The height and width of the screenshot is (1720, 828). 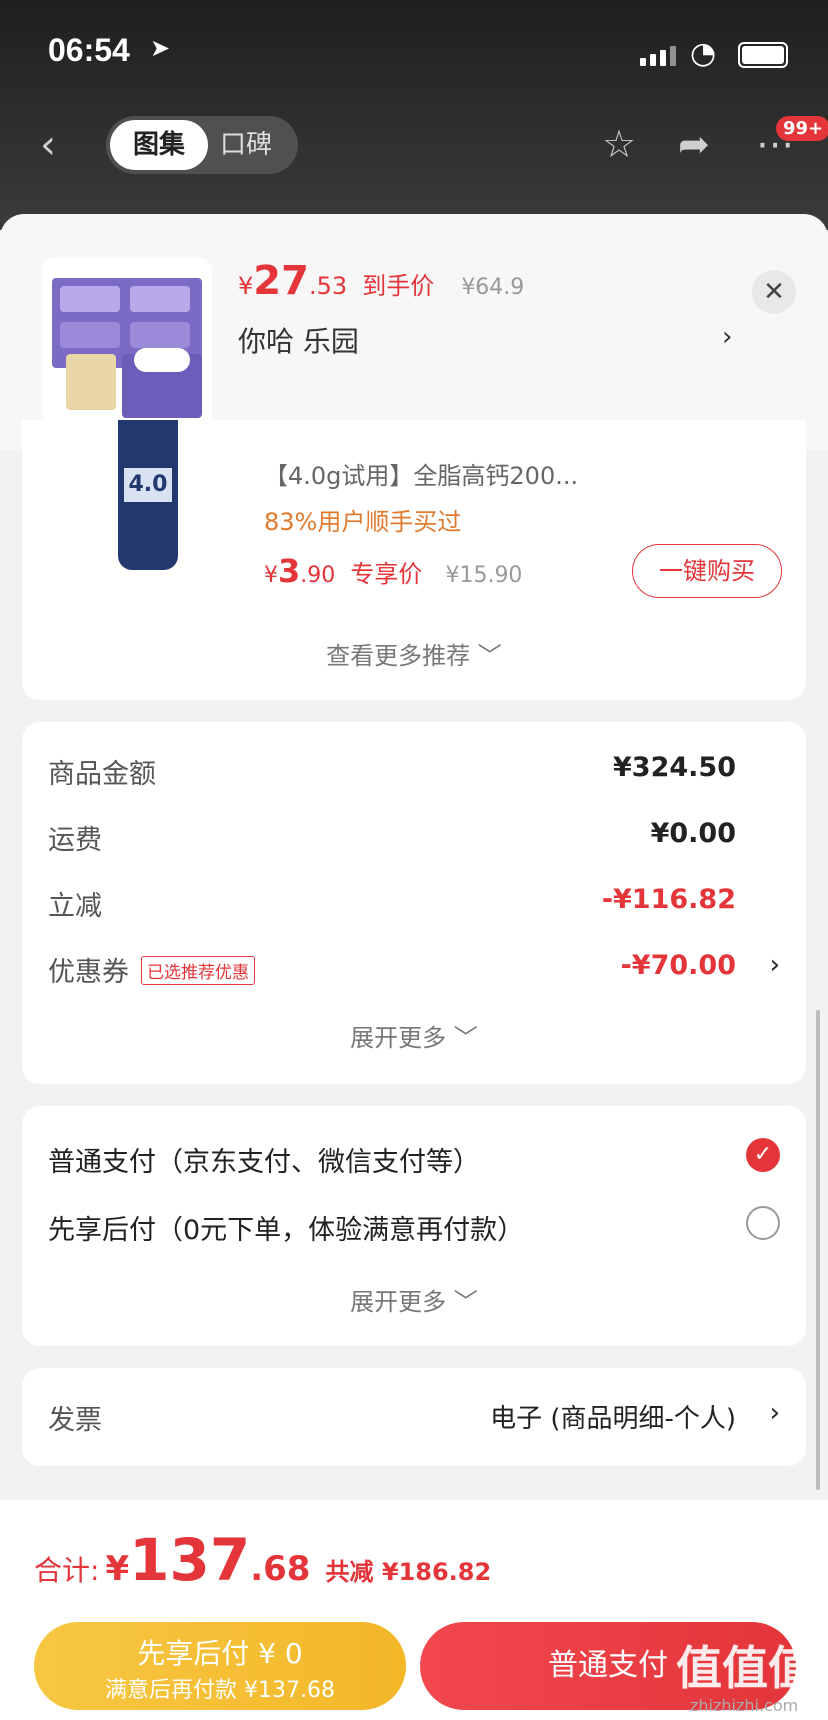 What do you see at coordinates (392, 903) in the screenshot?
I see `amount-row-discount: 立减 -¥116.82` at bounding box center [392, 903].